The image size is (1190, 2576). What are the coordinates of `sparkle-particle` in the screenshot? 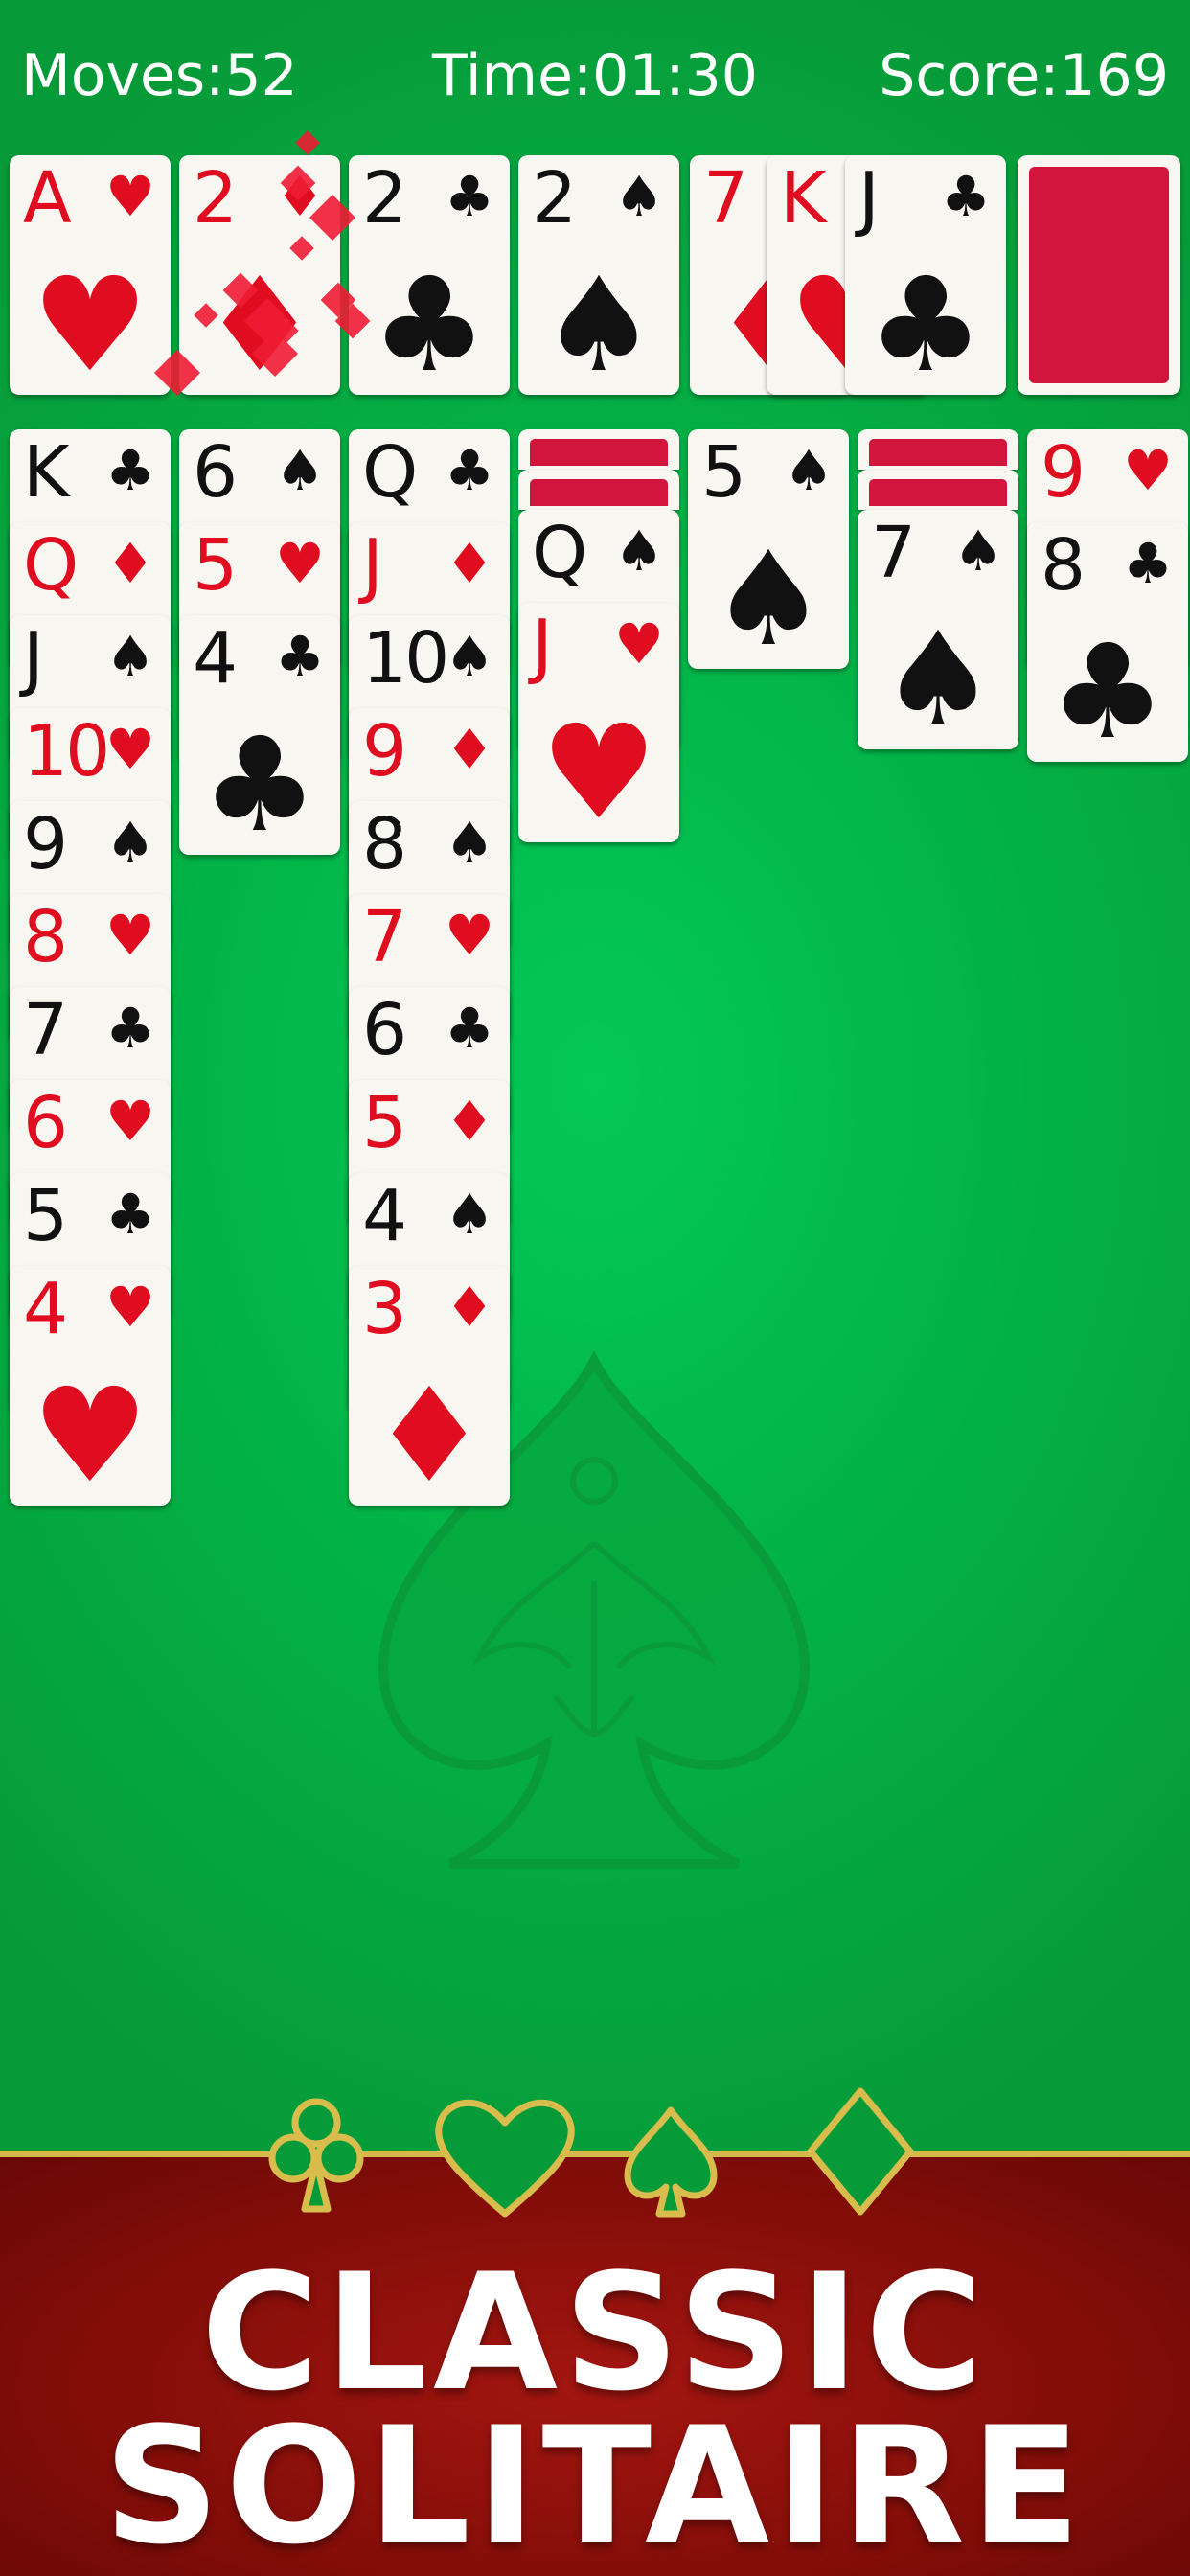 It's located at (308, 142).